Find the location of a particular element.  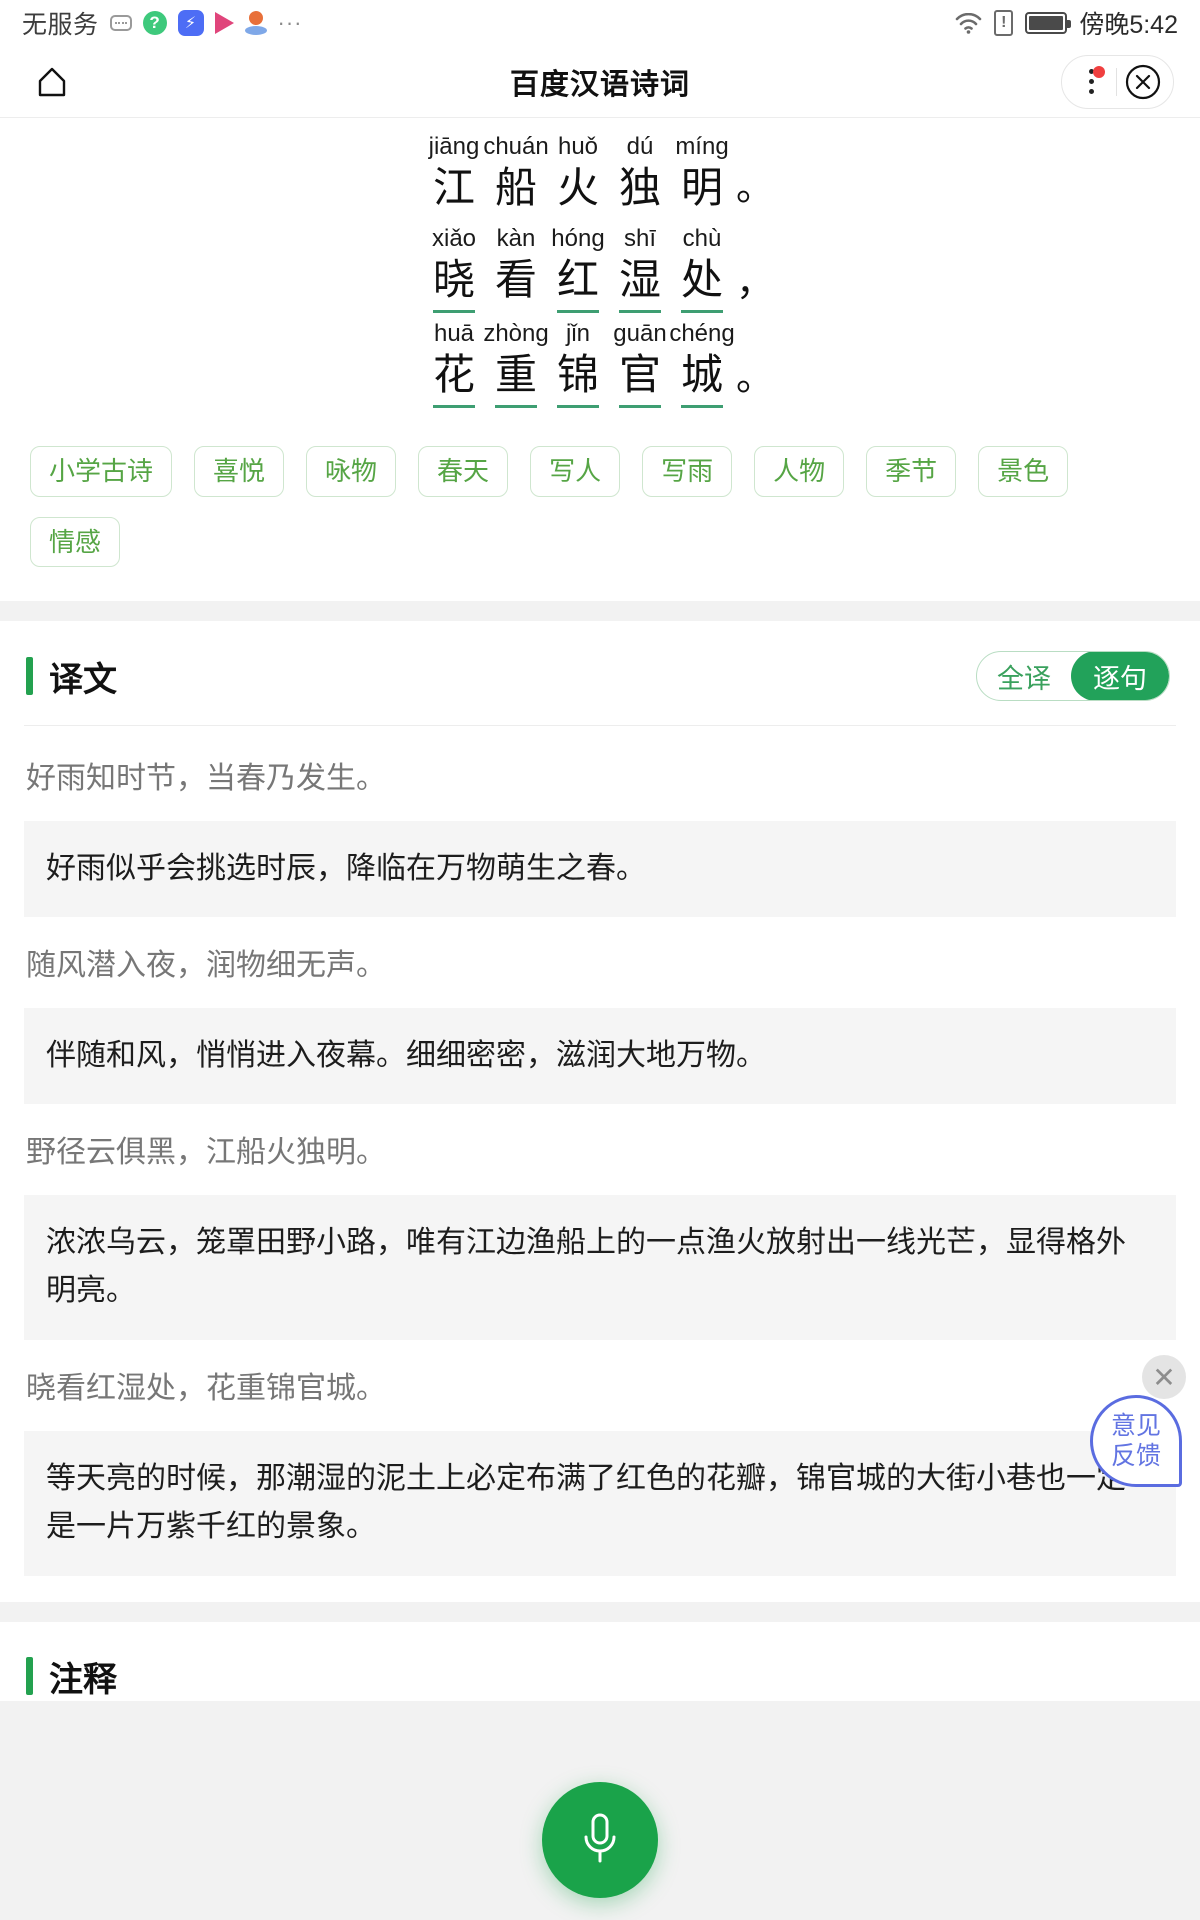

poem-char-cell: zhòng 重 is located at coordinates (516, 363).